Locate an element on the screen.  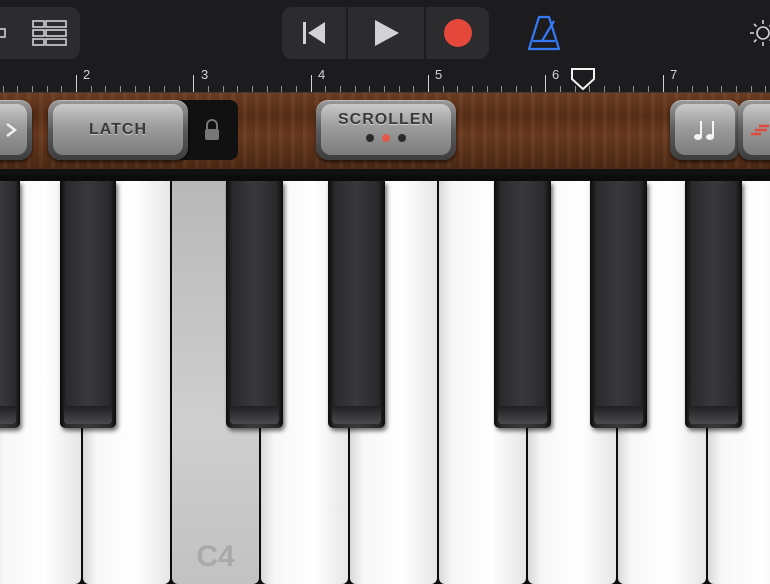
bar-number: 5 is located at coordinates (438, 74).